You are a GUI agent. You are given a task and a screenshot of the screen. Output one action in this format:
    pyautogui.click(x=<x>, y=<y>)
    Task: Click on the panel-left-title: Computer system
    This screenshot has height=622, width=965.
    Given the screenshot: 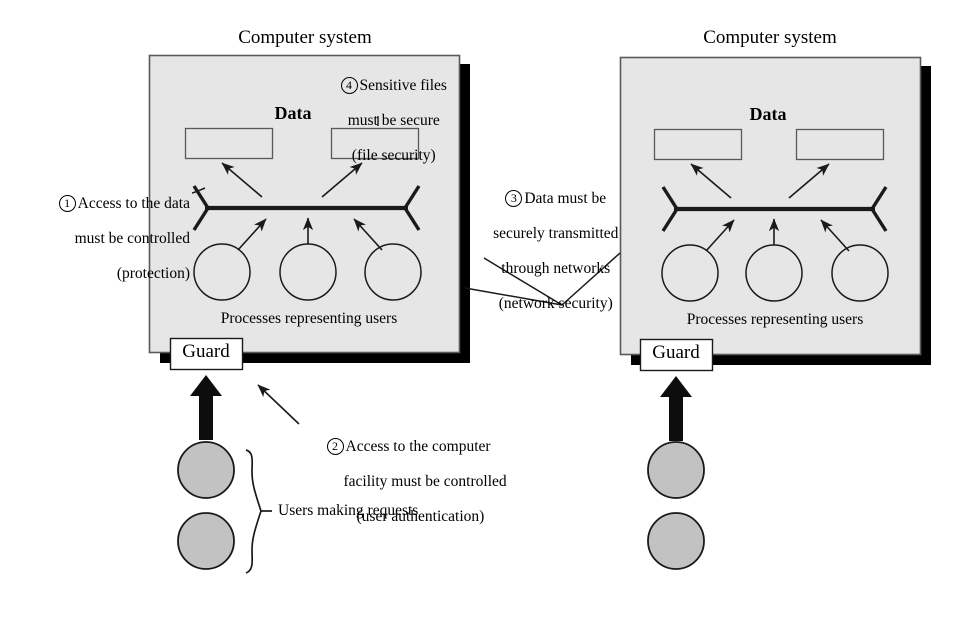 What is the action you would take?
    pyautogui.click(x=305, y=37)
    